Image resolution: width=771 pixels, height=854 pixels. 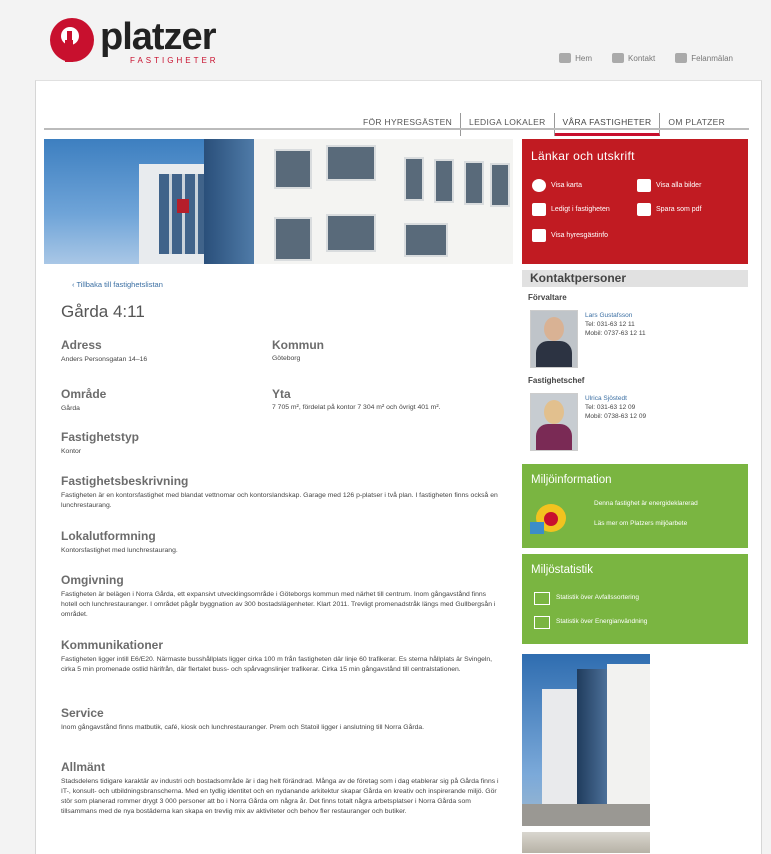 What do you see at coordinates (644, 209) in the screenshot?
I see `print-icon` at bounding box center [644, 209].